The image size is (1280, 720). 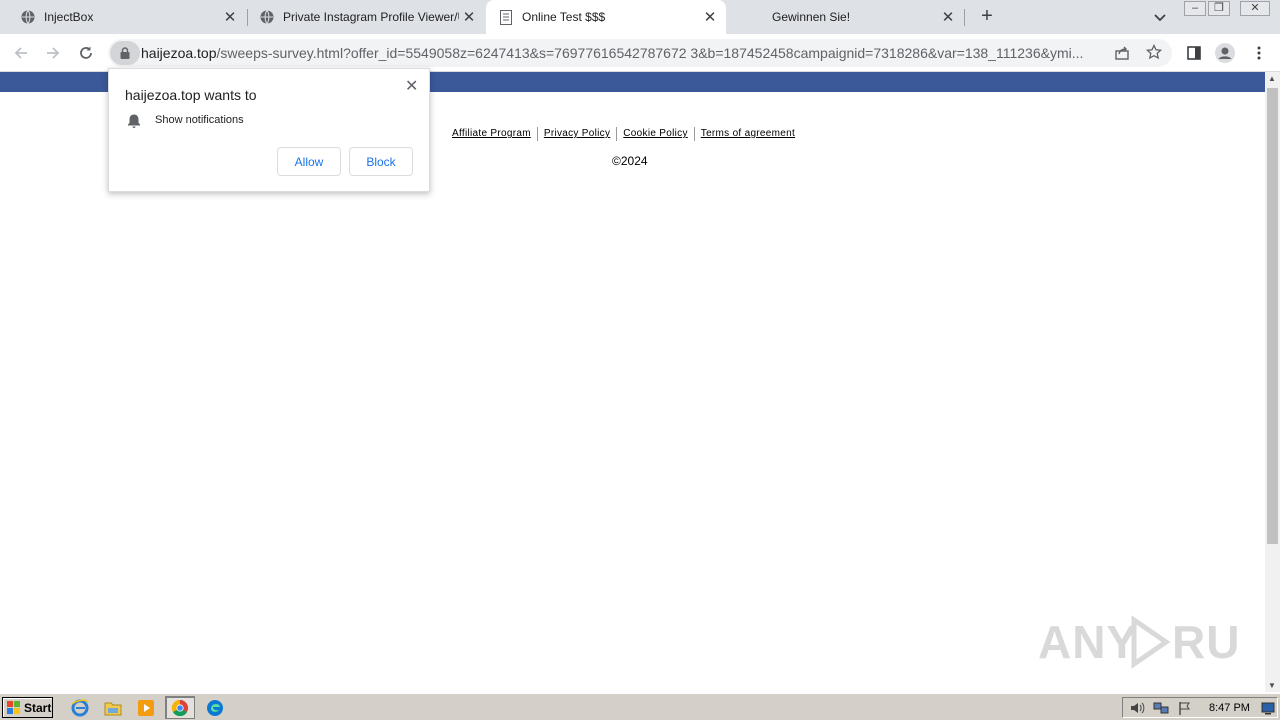 What do you see at coordinates (1225, 53) in the screenshot?
I see `profile-avatar-icon` at bounding box center [1225, 53].